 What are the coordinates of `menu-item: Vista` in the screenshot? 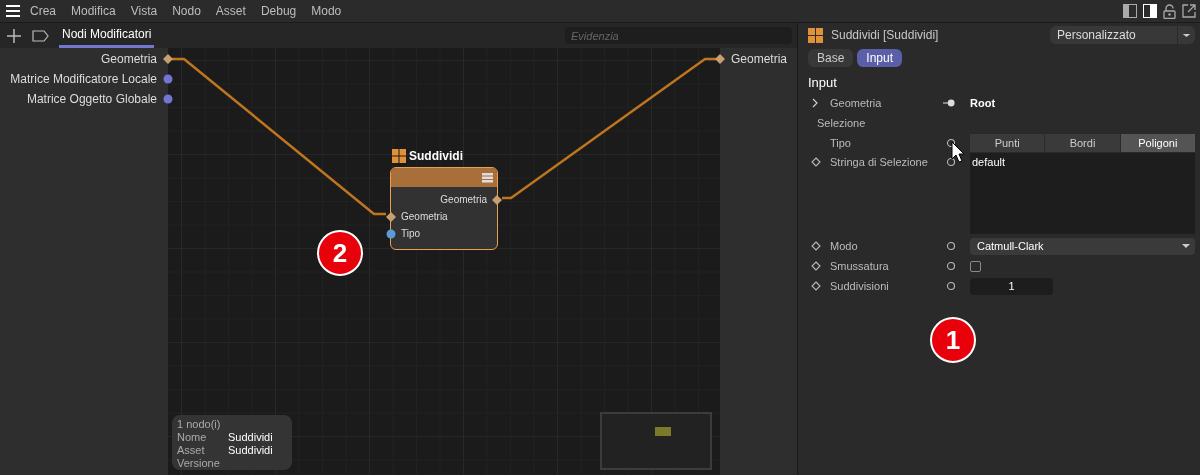 It's located at (144, 11).